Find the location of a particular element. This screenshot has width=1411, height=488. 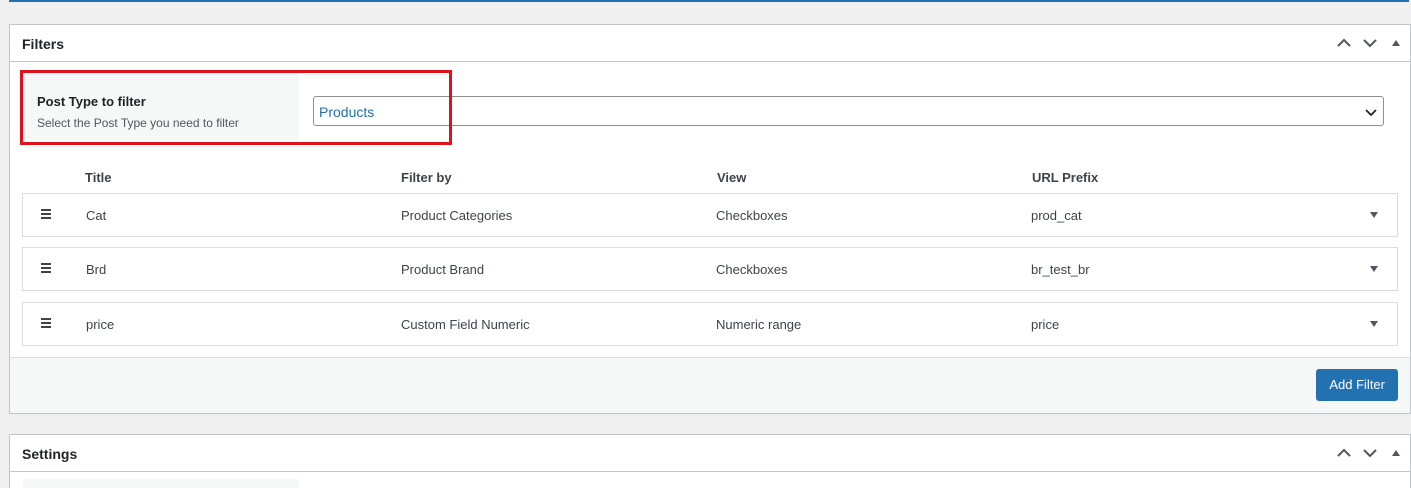

filter-title: Cat is located at coordinates (96, 215).